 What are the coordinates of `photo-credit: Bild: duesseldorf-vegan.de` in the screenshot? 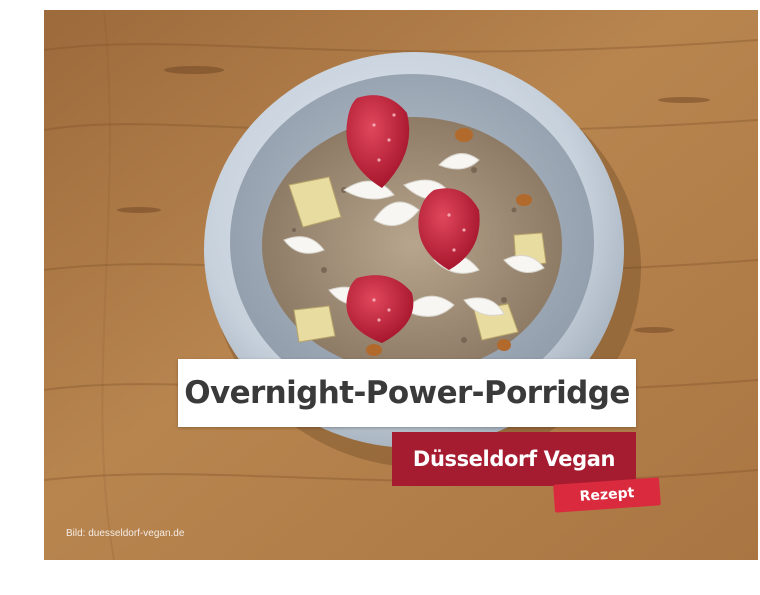 It's located at (125, 533).